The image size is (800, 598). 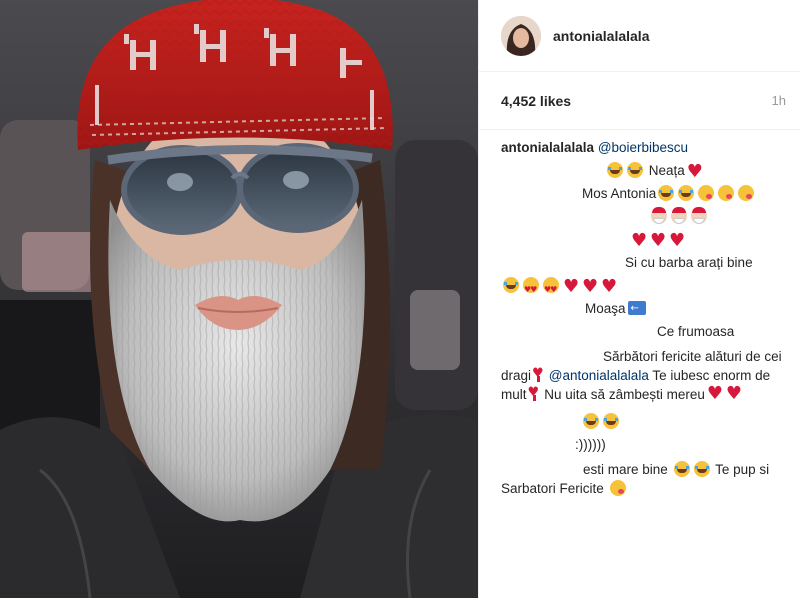 What do you see at coordinates (639, 101) in the screenshot?
I see `post-meta: 4,452 likes 1h` at bounding box center [639, 101].